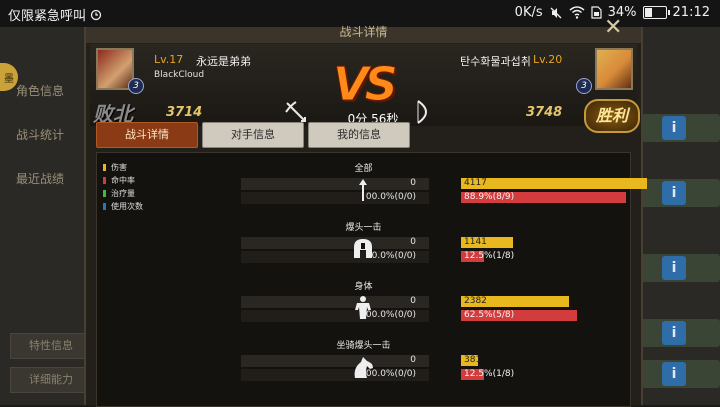  What do you see at coordinates (475, 301) in the screenshot?
I see `right-damage-value: 2382` at bounding box center [475, 301].